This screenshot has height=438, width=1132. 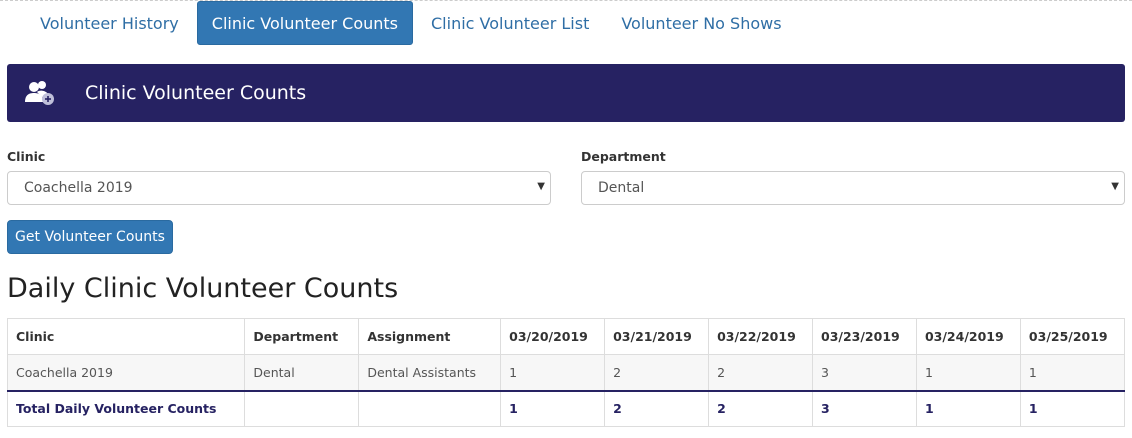 What do you see at coordinates (657, 336) in the screenshot?
I see `column-header: 03/21/2019` at bounding box center [657, 336].